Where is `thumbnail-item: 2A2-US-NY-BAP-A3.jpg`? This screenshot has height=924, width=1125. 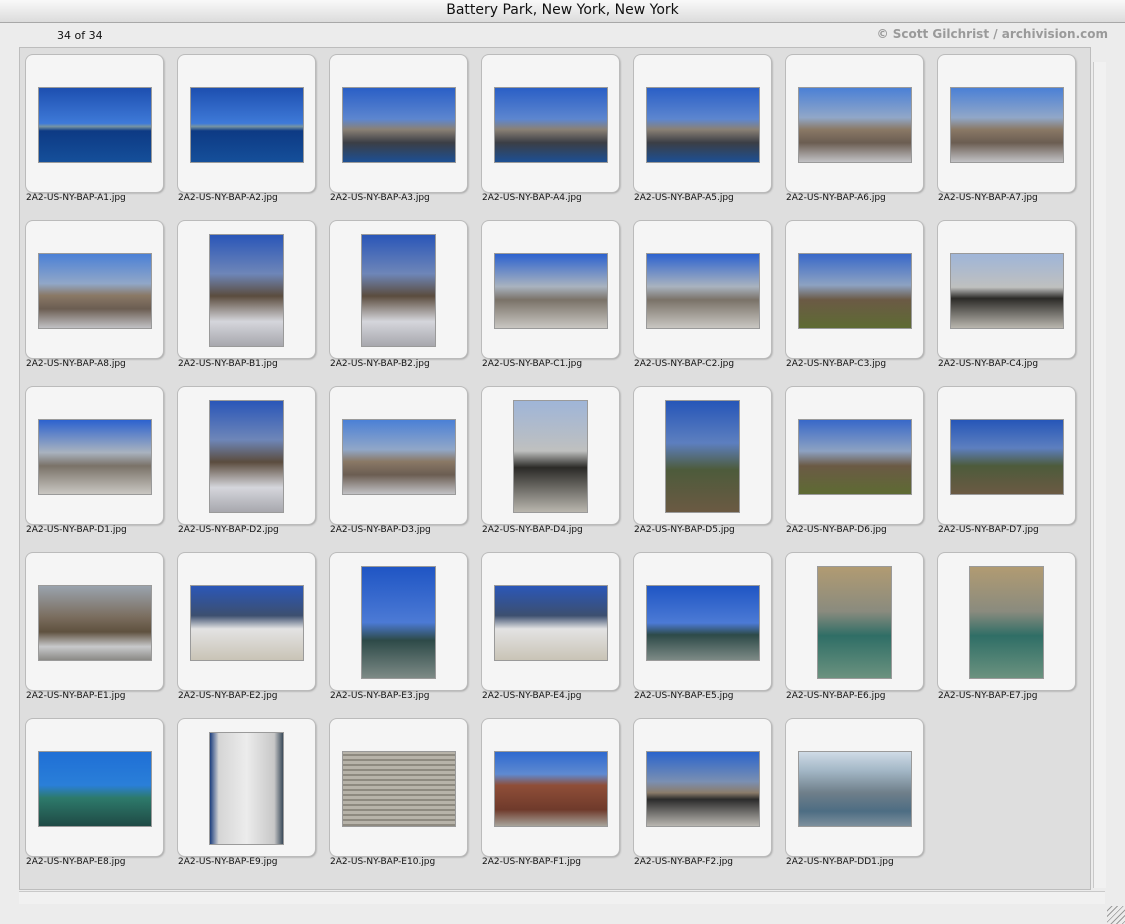 thumbnail-item: 2A2-US-NY-BAP-A3.jpg is located at coordinates (395, 128).